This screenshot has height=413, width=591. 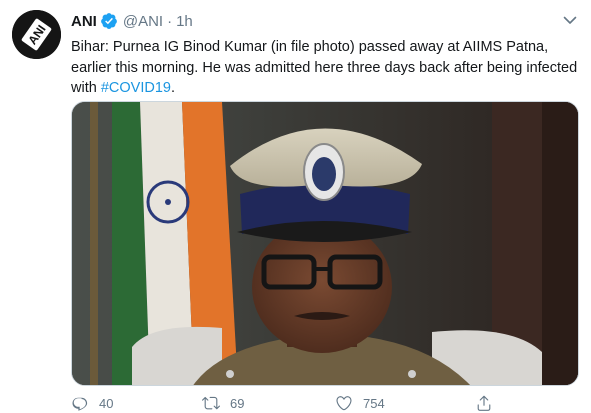 I want to click on avatar: ANI, so click(x=36, y=34).